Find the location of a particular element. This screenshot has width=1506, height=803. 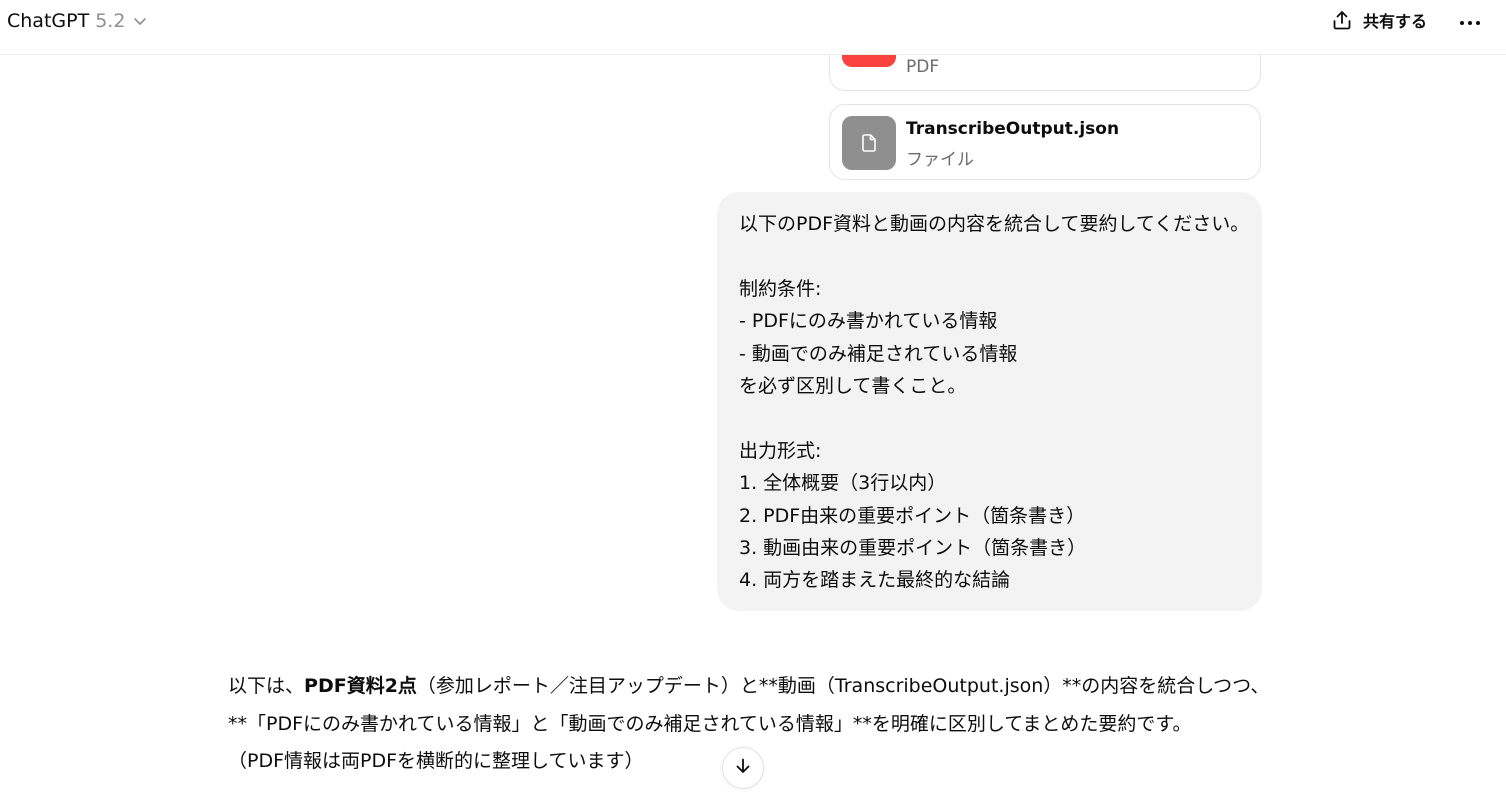

scroll-to-bottom-button is located at coordinates (743, 768).